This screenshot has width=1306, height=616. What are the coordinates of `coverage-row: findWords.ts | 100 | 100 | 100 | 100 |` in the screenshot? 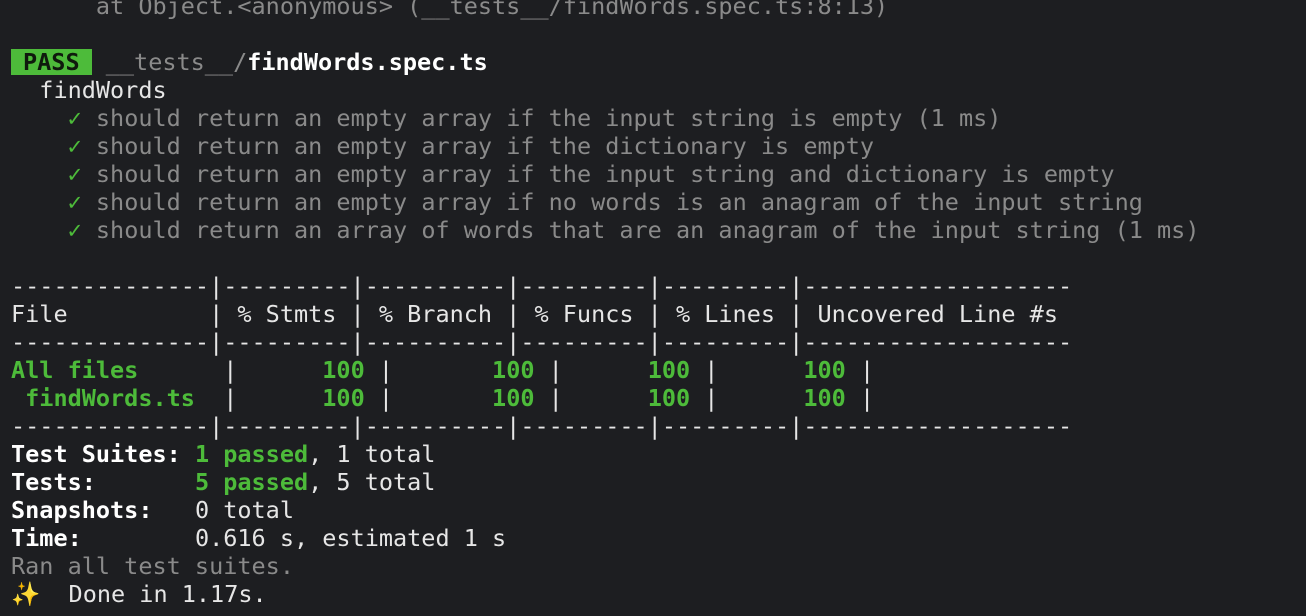 It's located at (658, 398).